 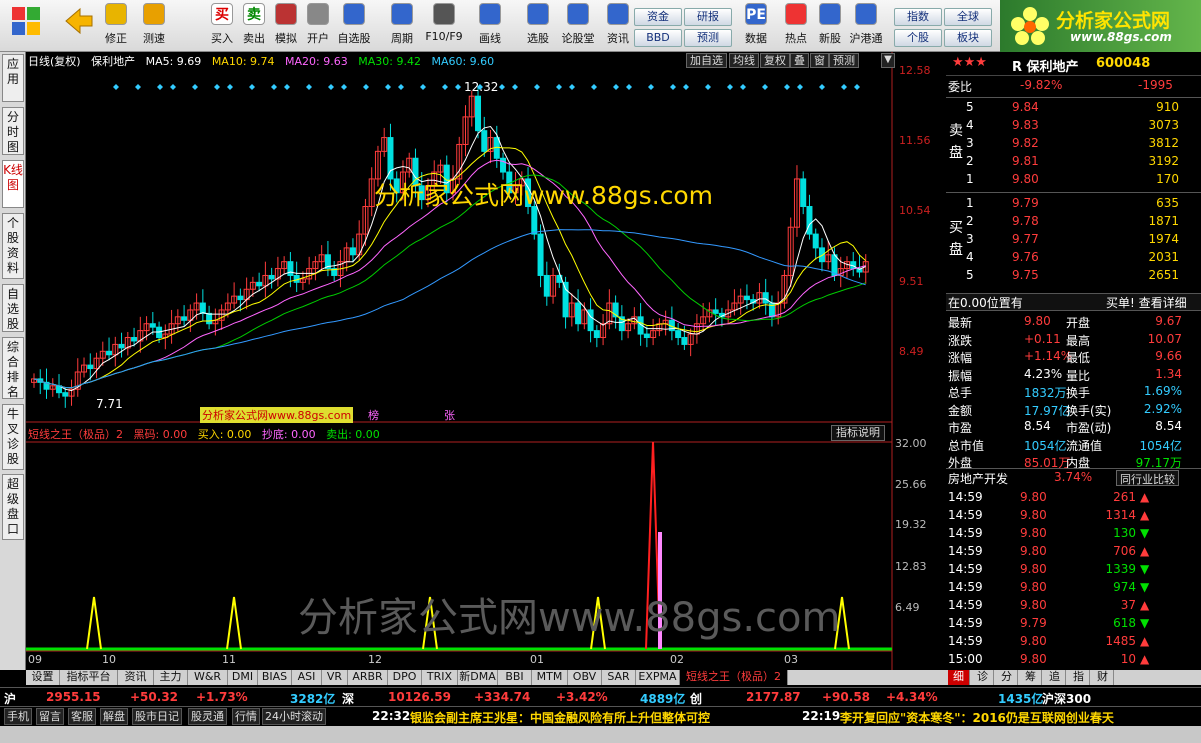 What do you see at coordinates (13, 507) in the screenshot?
I see `left-tab-7: 超级盘口` at bounding box center [13, 507].